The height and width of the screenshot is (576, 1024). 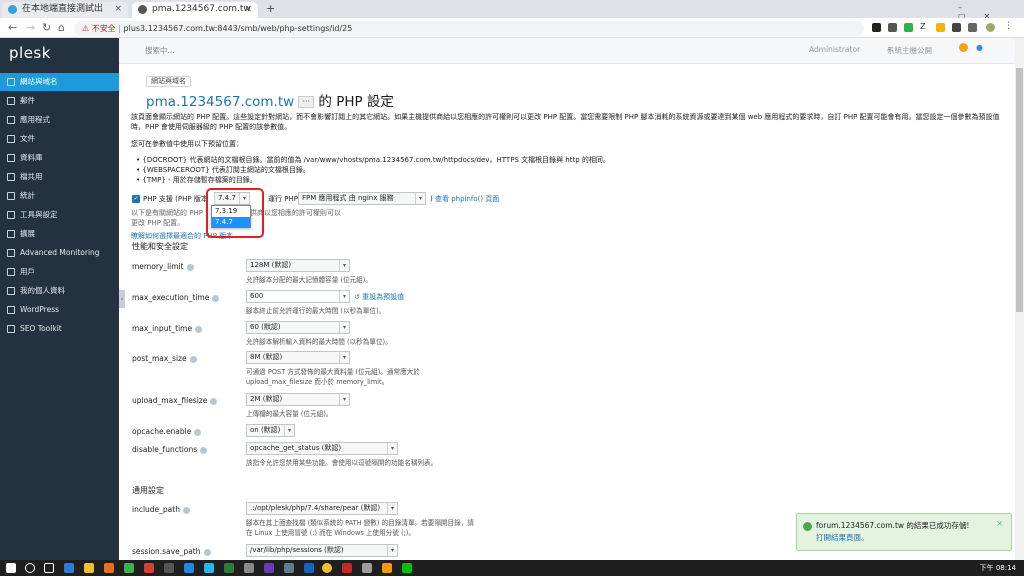 What do you see at coordinates (1019, 190) in the screenshot?
I see `scrollbar-thumb` at bounding box center [1019, 190].